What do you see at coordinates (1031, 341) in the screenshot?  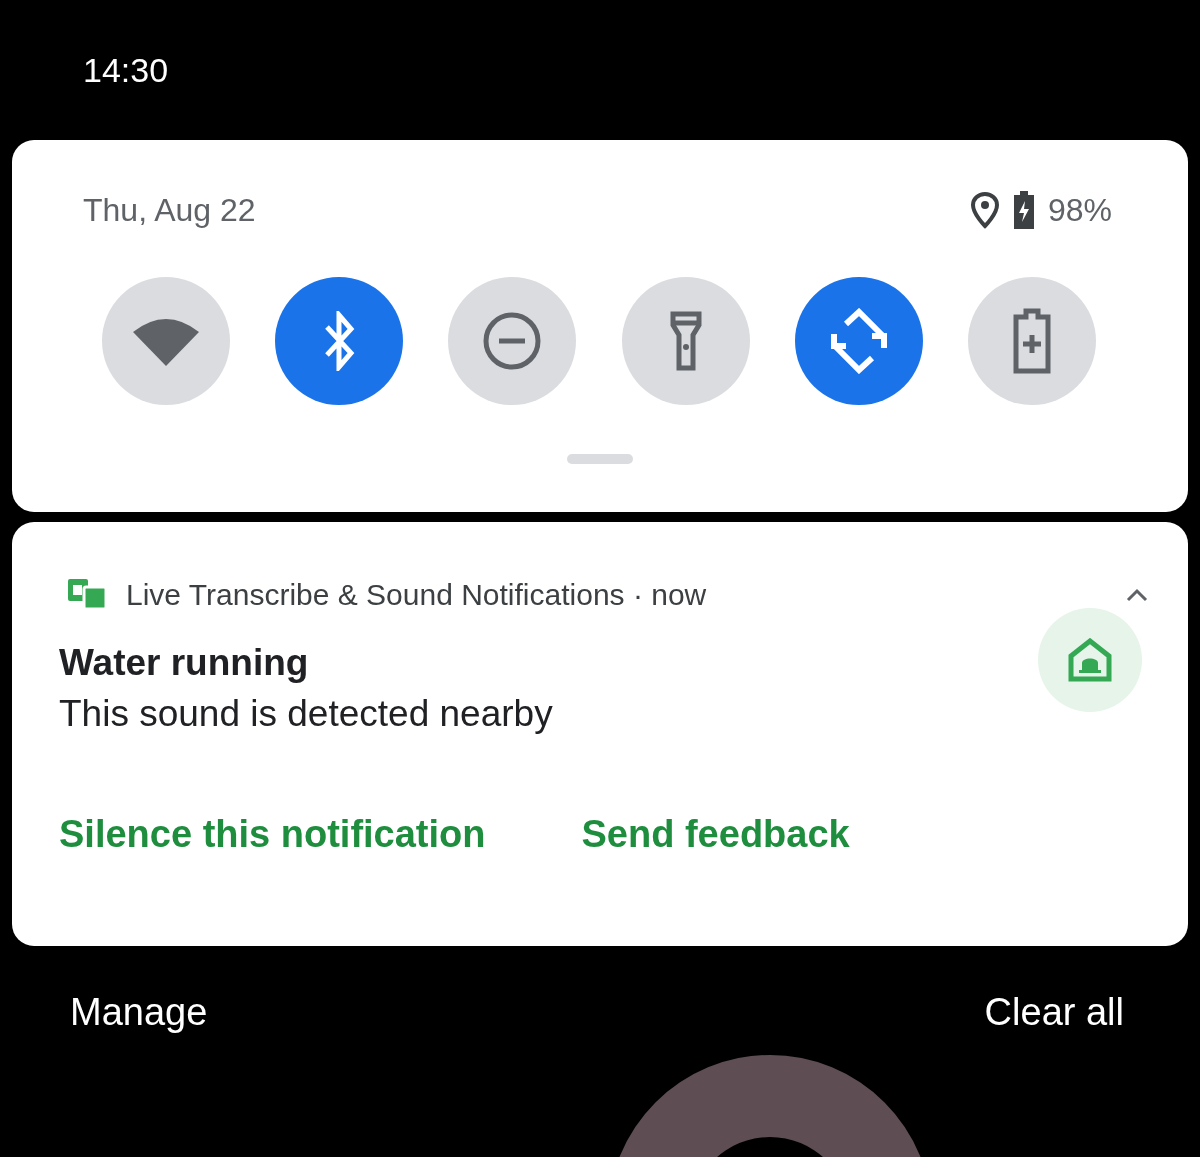 I see `battery-plus-icon` at bounding box center [1031, 341].